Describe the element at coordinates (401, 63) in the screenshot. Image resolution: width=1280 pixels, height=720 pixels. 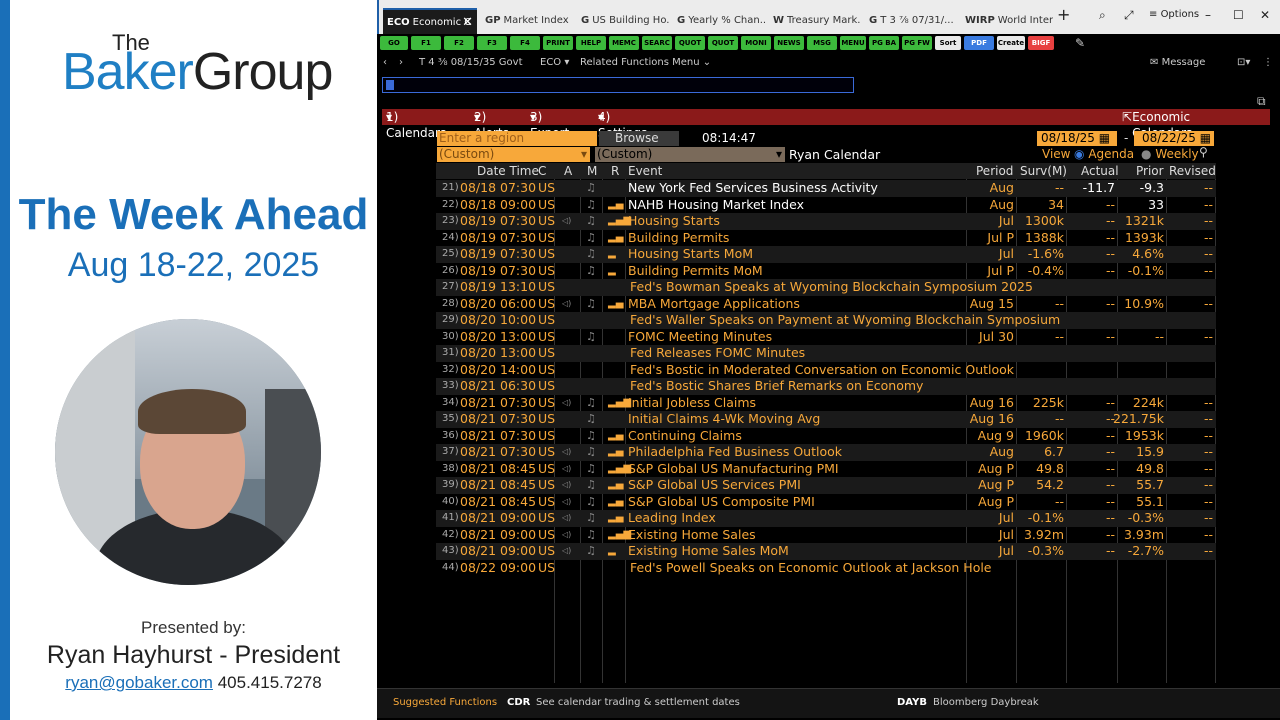
I see `forward-icon: ›` at that location.